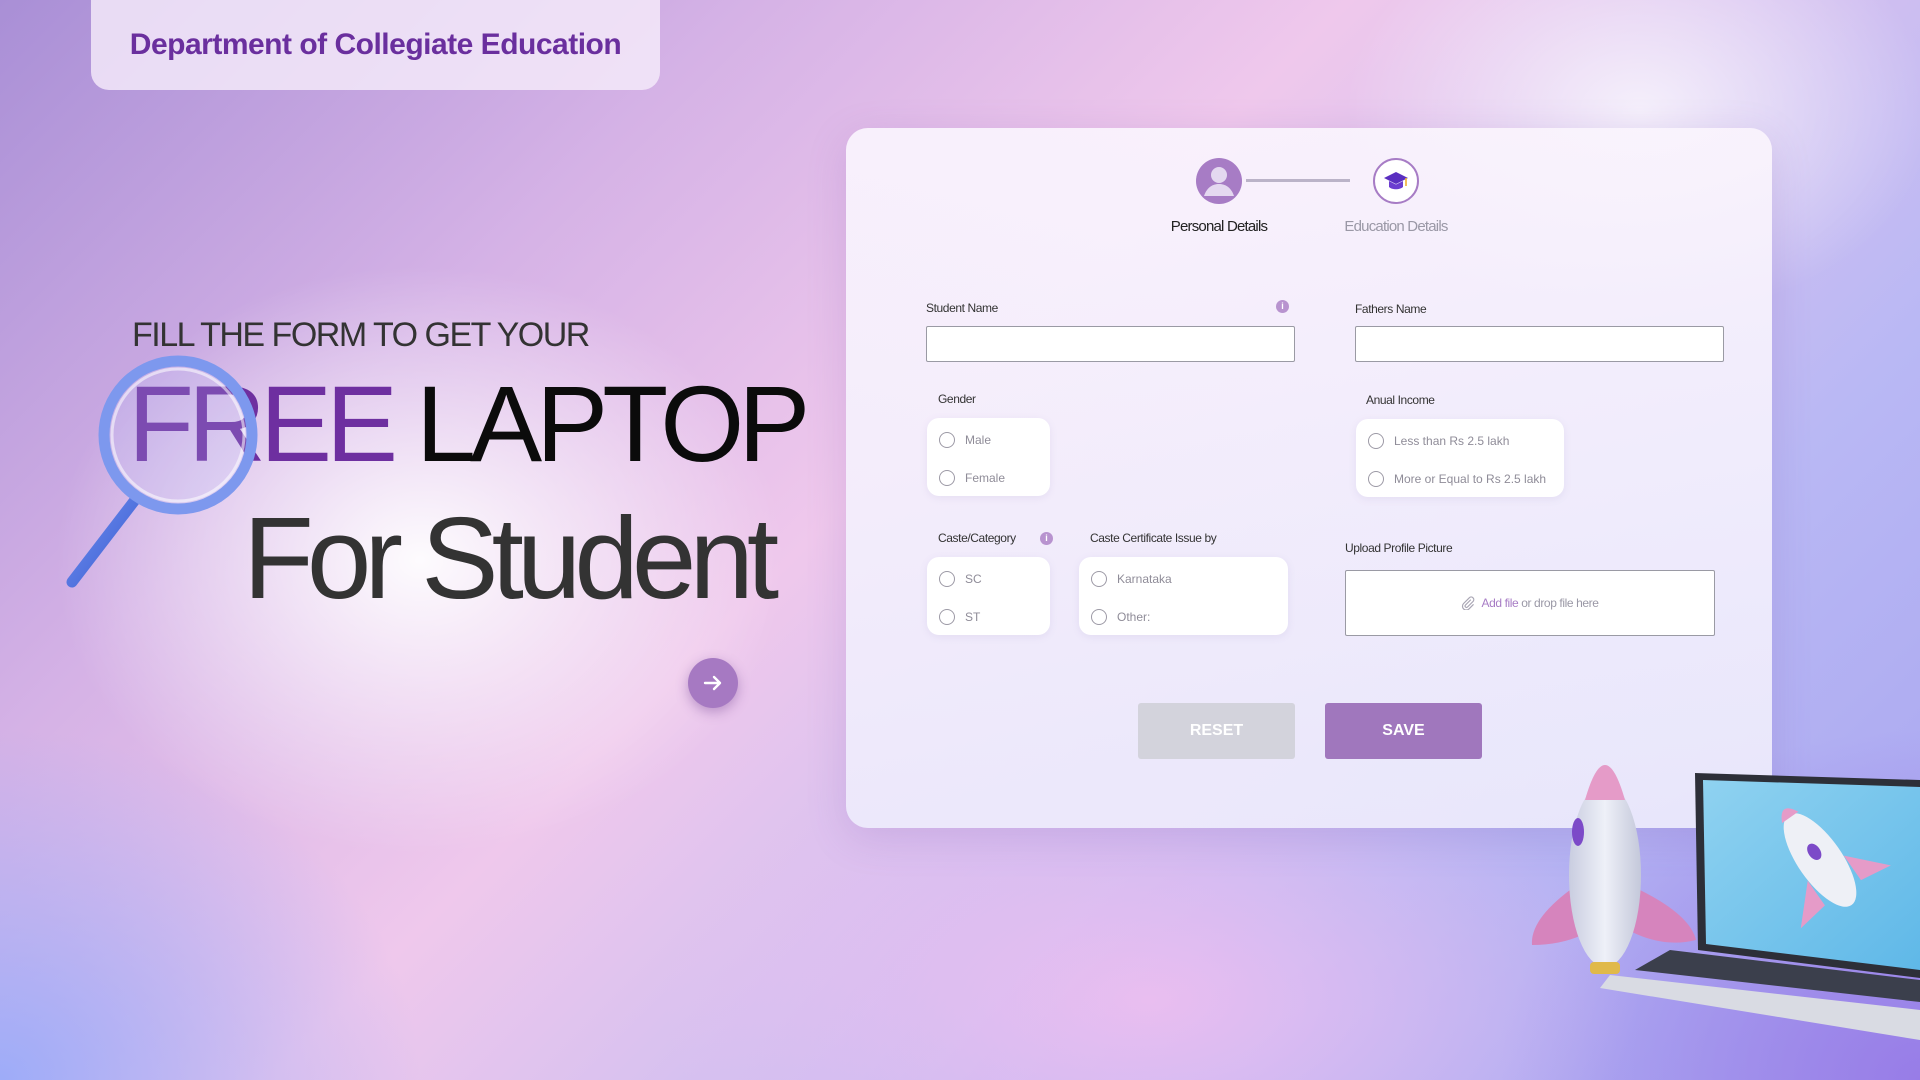  Describe the element at coordinates (1391, 309) in the screenshot. I see `fathers-name-label: Fathers Name` at that location.